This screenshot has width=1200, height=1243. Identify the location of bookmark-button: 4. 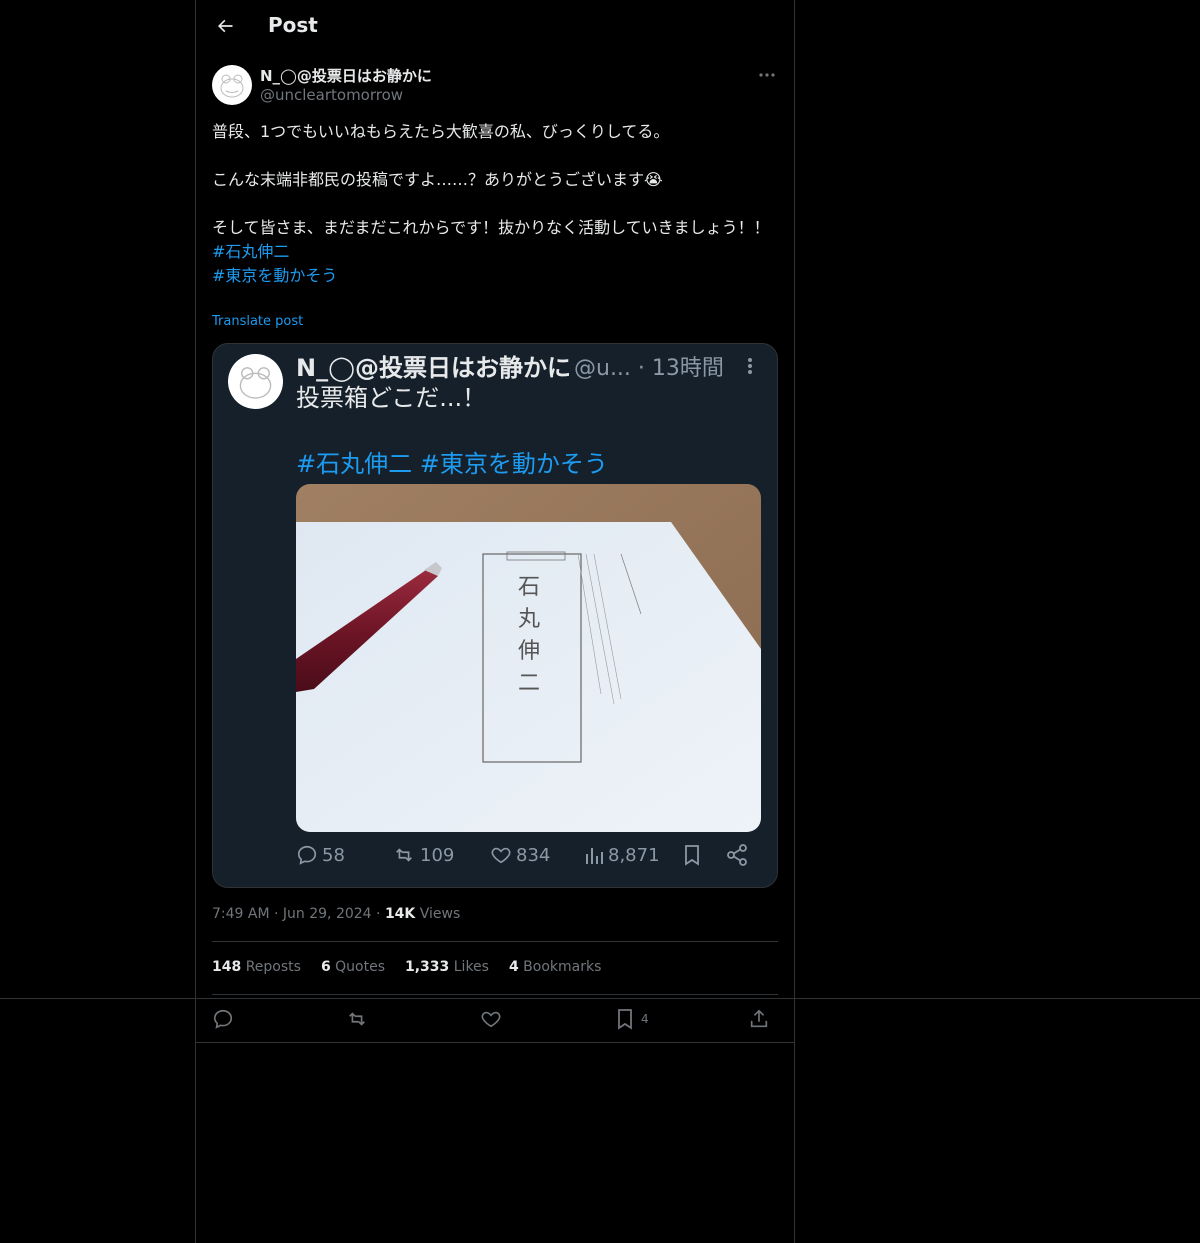
(632, 1019).